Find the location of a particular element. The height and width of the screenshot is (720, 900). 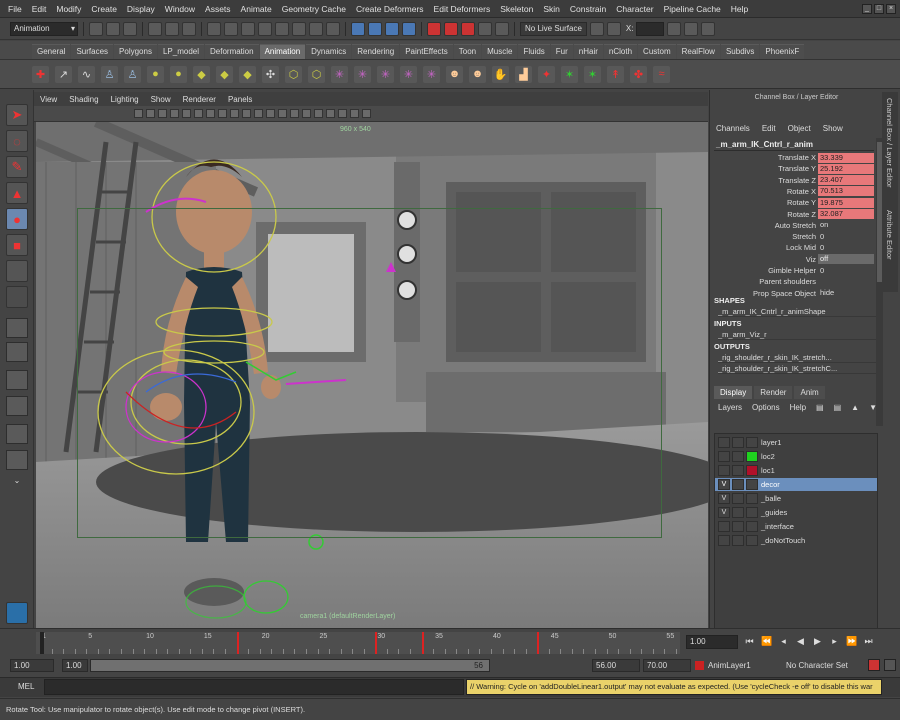

menu-animate: Animate is located at coordinates (257, 9).